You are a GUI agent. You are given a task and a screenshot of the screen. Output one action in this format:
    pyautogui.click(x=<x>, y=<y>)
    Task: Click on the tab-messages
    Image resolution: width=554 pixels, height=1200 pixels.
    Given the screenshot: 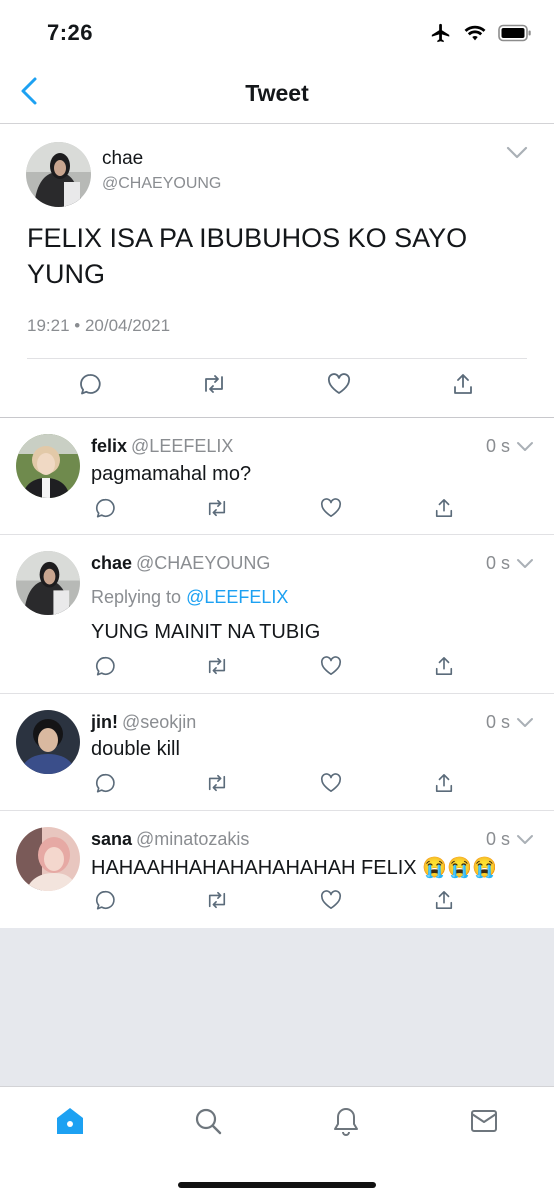 What is the action you would take?
    pyautogui.click(x=484, y=1123)
    